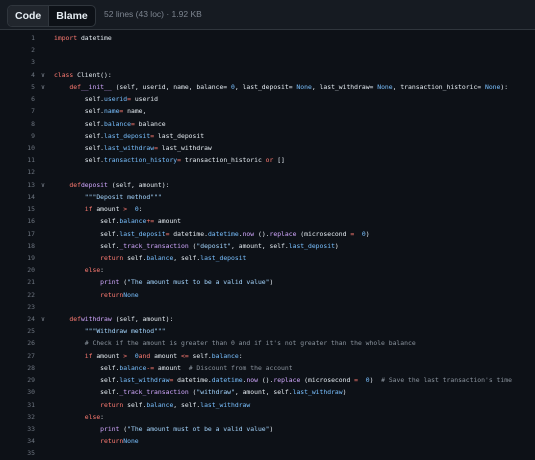 This screenshot has height=460, width=535. I want to click on line-number: 32, so click(20, 417).